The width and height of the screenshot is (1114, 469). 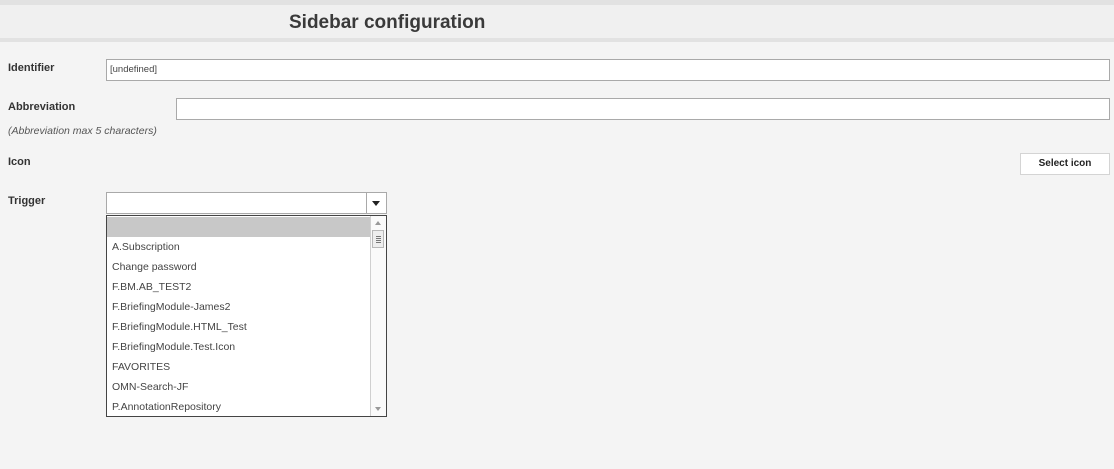 What do you see at coordinates (239, 367) in the screenshot?
I see `list-item: FAVORITES` at bounding box center [239, 367].